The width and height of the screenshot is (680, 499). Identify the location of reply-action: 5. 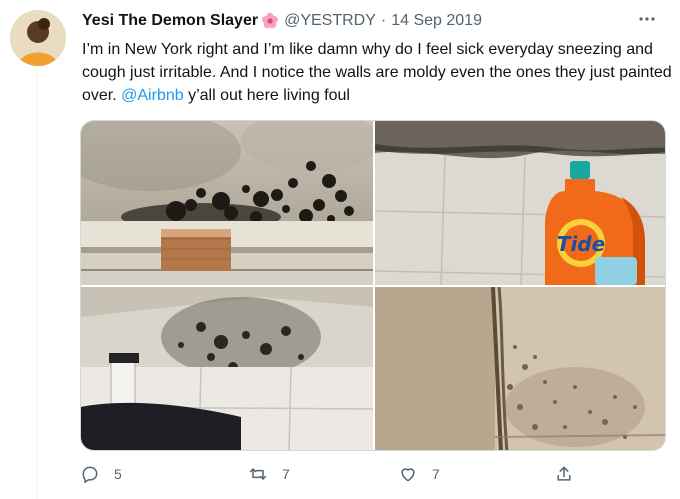
(101, 474).